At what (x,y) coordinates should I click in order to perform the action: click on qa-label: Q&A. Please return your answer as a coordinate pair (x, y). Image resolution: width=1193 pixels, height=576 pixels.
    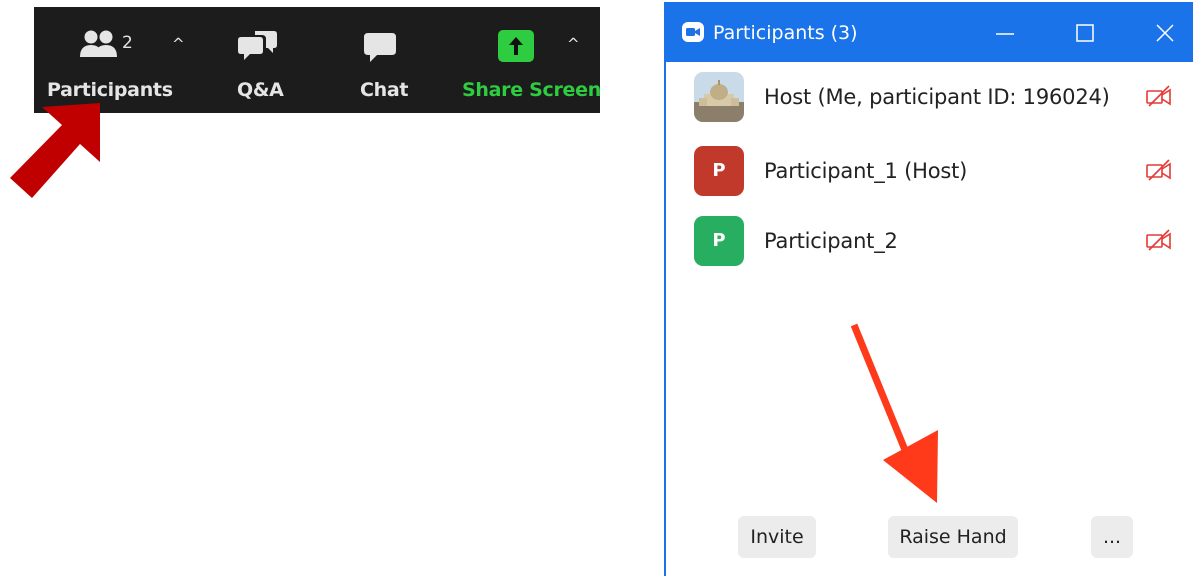
    Looking at the image, I should click on (260, 90).